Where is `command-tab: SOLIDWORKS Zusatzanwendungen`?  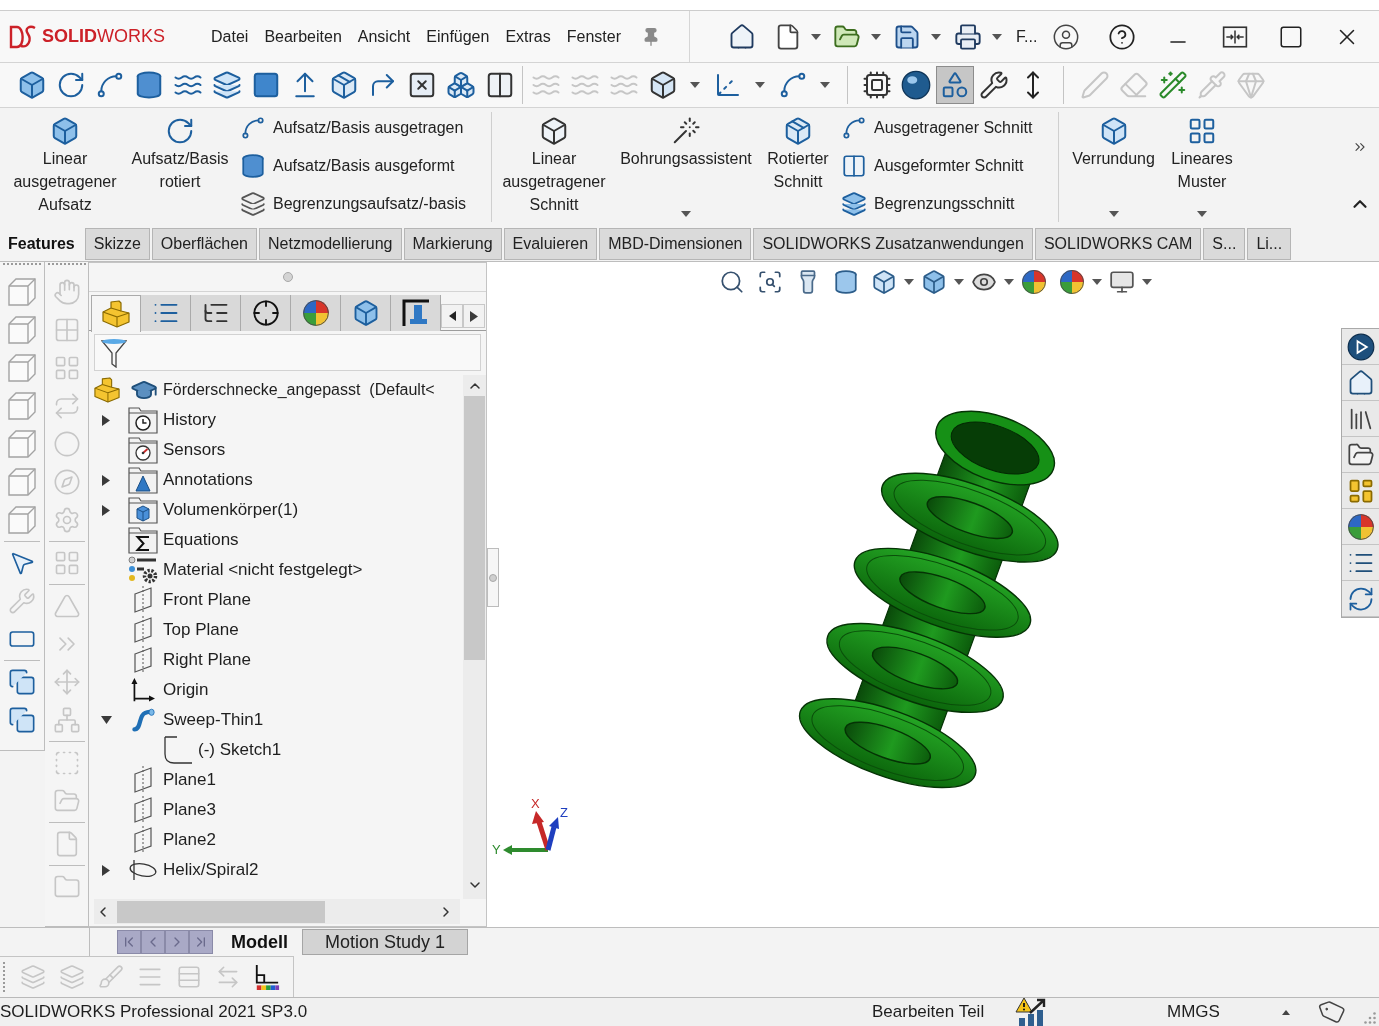
command-tab: SOLIDWORKS Zusatzanwendungen is located at coordinates (893, 243).